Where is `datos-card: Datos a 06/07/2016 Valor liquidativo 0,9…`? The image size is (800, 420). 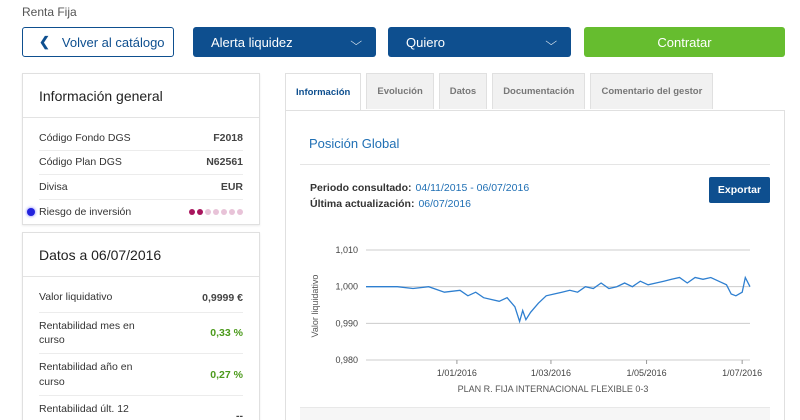
datos-card: Datos a 06/07/2016 Valor liquidativo 0,9… is located at coordinates (141, 326).